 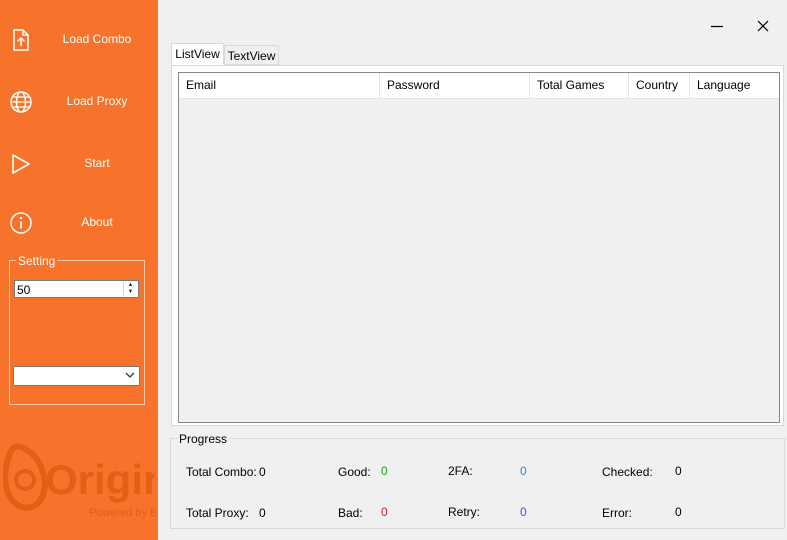 What do you see at coordinates (262, 513) in the screenshot?
I see `total-proxy-value: 0` at bounding box center [262, 513].